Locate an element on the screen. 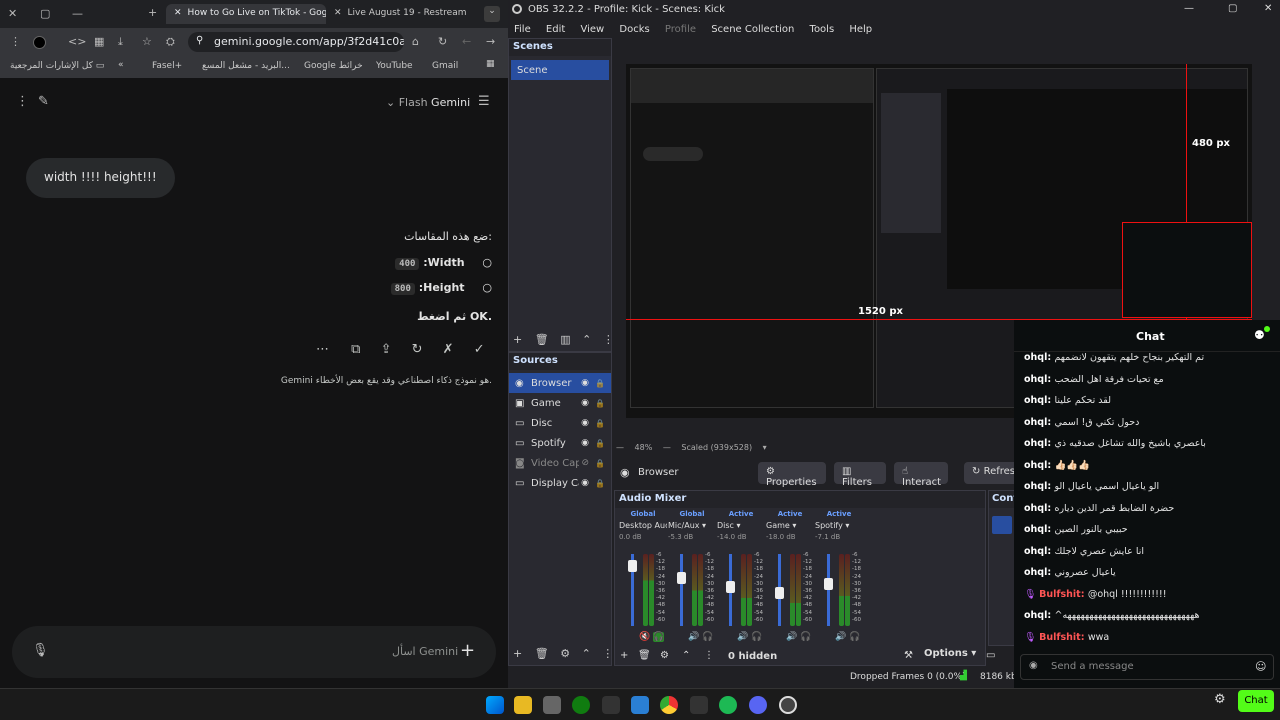 This screenshot has width=1280, height=720. forward-icon: ← is located at coordinates (466, 41).